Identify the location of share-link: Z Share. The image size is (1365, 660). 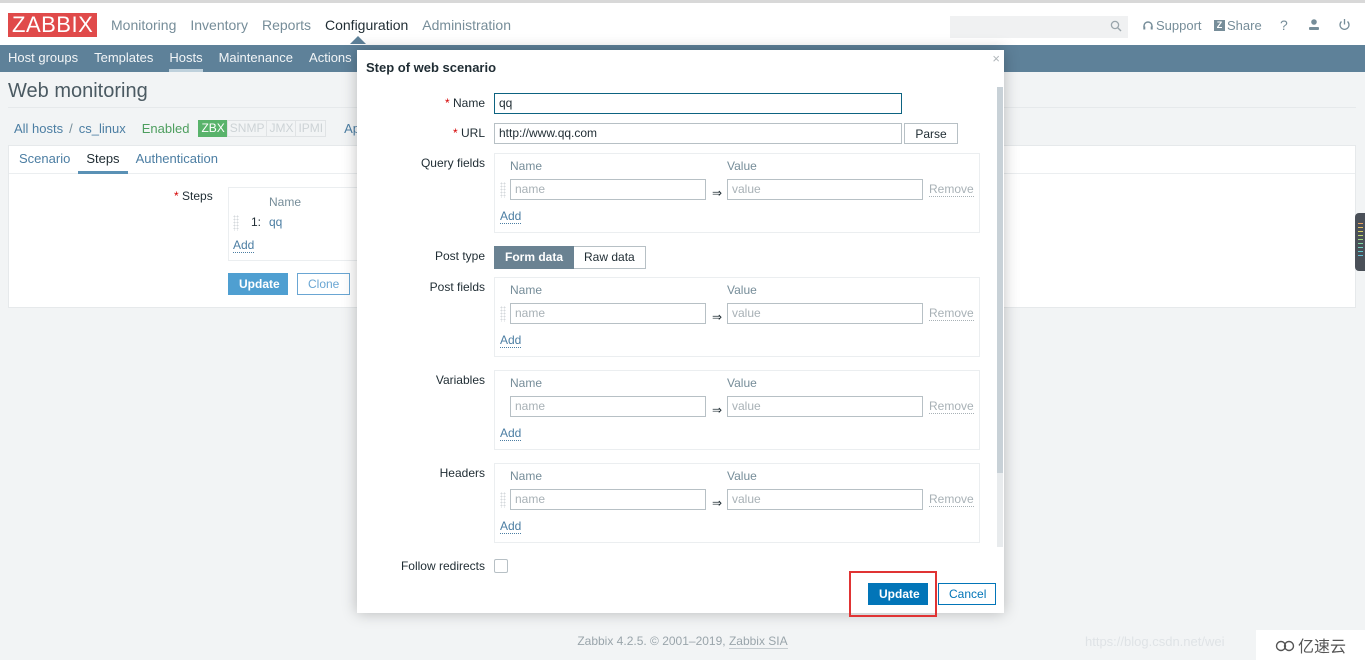
(1238, 25).